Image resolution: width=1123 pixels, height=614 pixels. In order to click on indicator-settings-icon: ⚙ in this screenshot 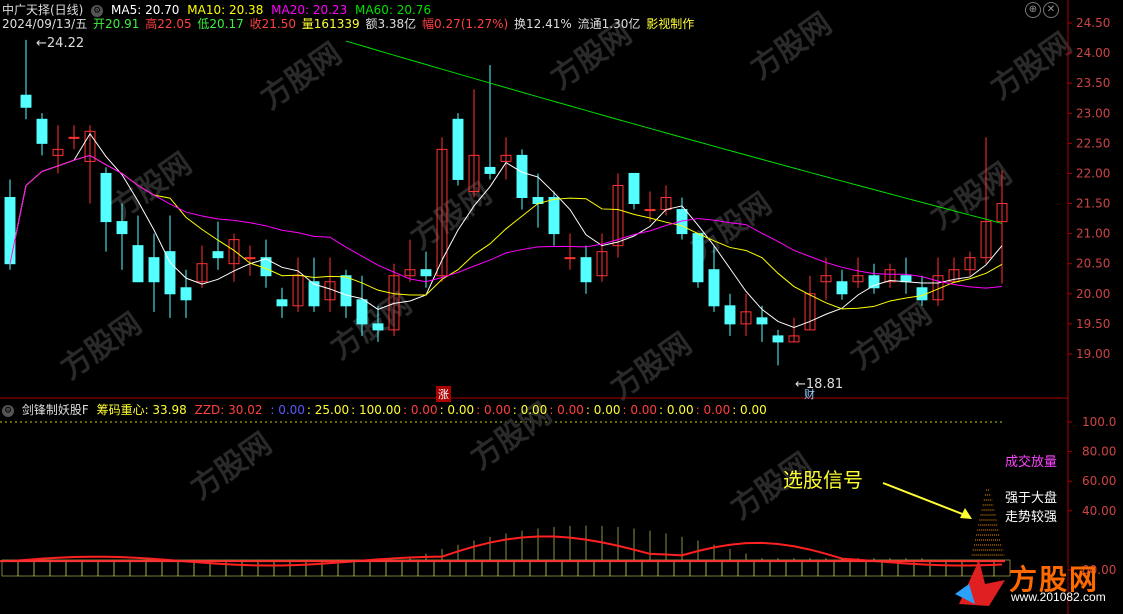, I will do `click(8, 410)`.